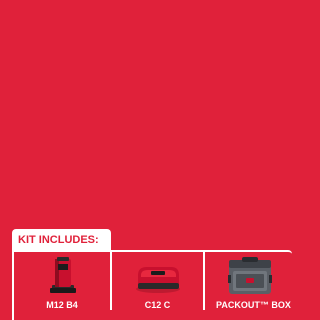 The height and width of the screenshot is (320, 320). What do you see at coordinates (58, 240) in the screenshot?
I see `kit-includes-label: KIT INCLUDES:` at bounding box center [58, 240].